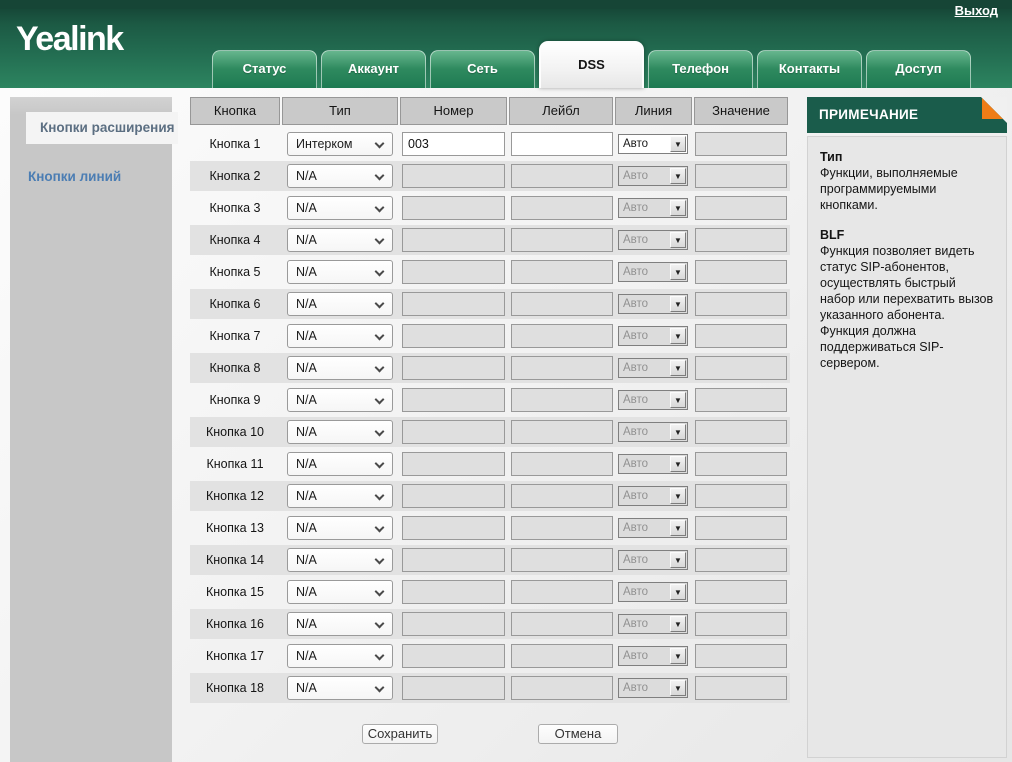  I want to click on tab-доступ: Доступ, so click(918, 69).